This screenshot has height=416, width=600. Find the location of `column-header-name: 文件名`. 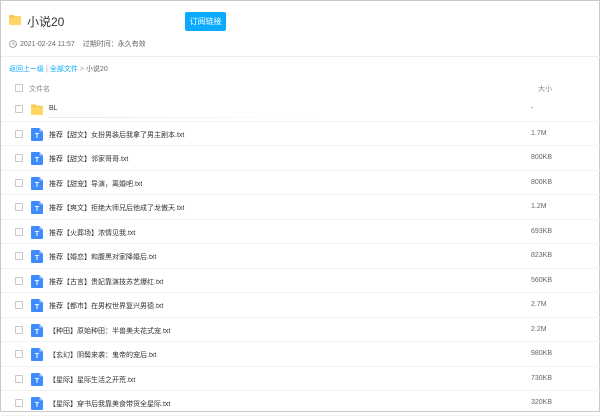

column-header-name: 文件名 is located at coordinates (39, 89).